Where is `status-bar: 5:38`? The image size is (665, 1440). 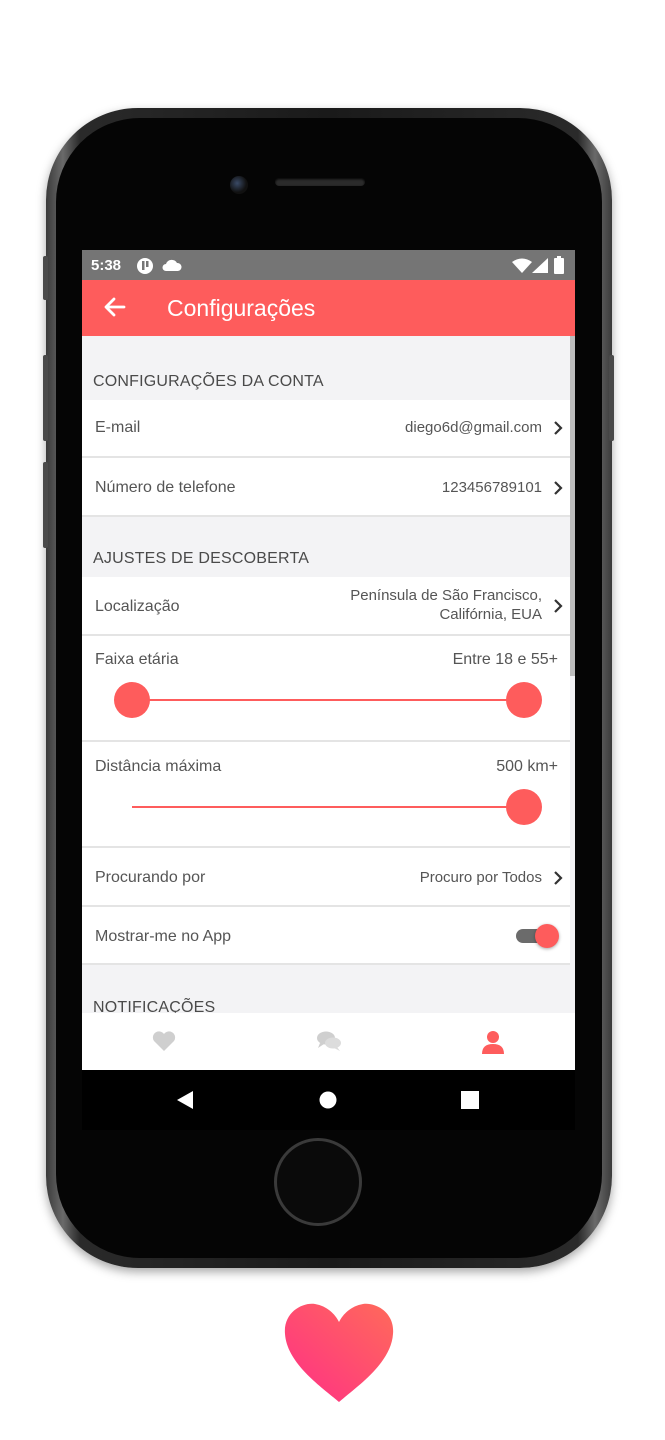 status-bar: 5:38 is located at coordinates (328, 265).